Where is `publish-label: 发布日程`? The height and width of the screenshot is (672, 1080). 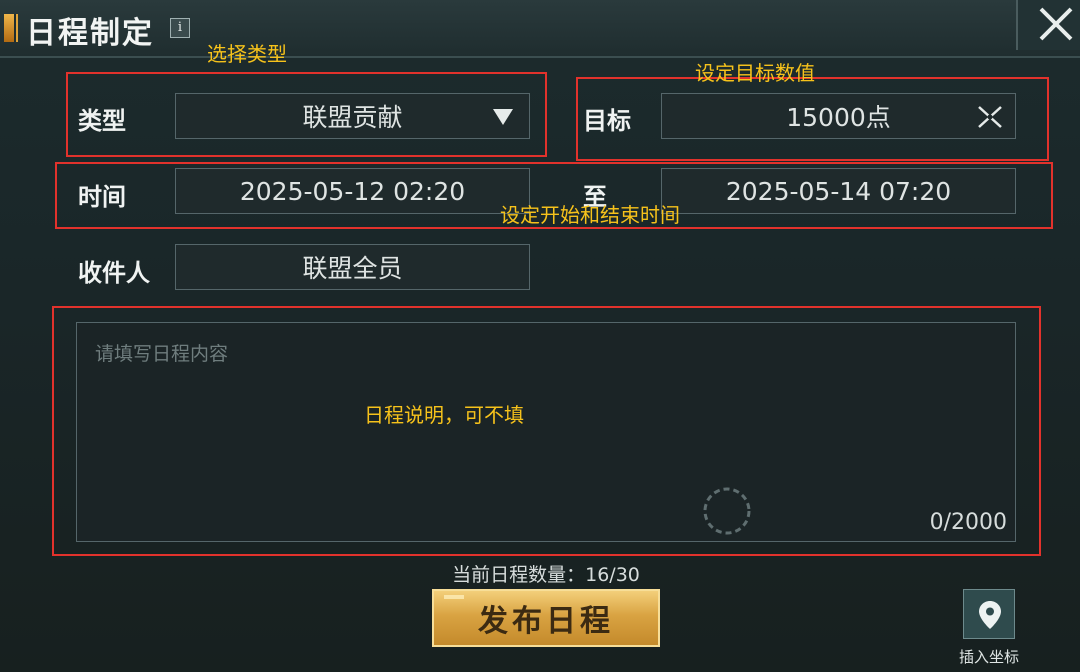
publish-label: 发布日程 is located at coordinates (546, 621).